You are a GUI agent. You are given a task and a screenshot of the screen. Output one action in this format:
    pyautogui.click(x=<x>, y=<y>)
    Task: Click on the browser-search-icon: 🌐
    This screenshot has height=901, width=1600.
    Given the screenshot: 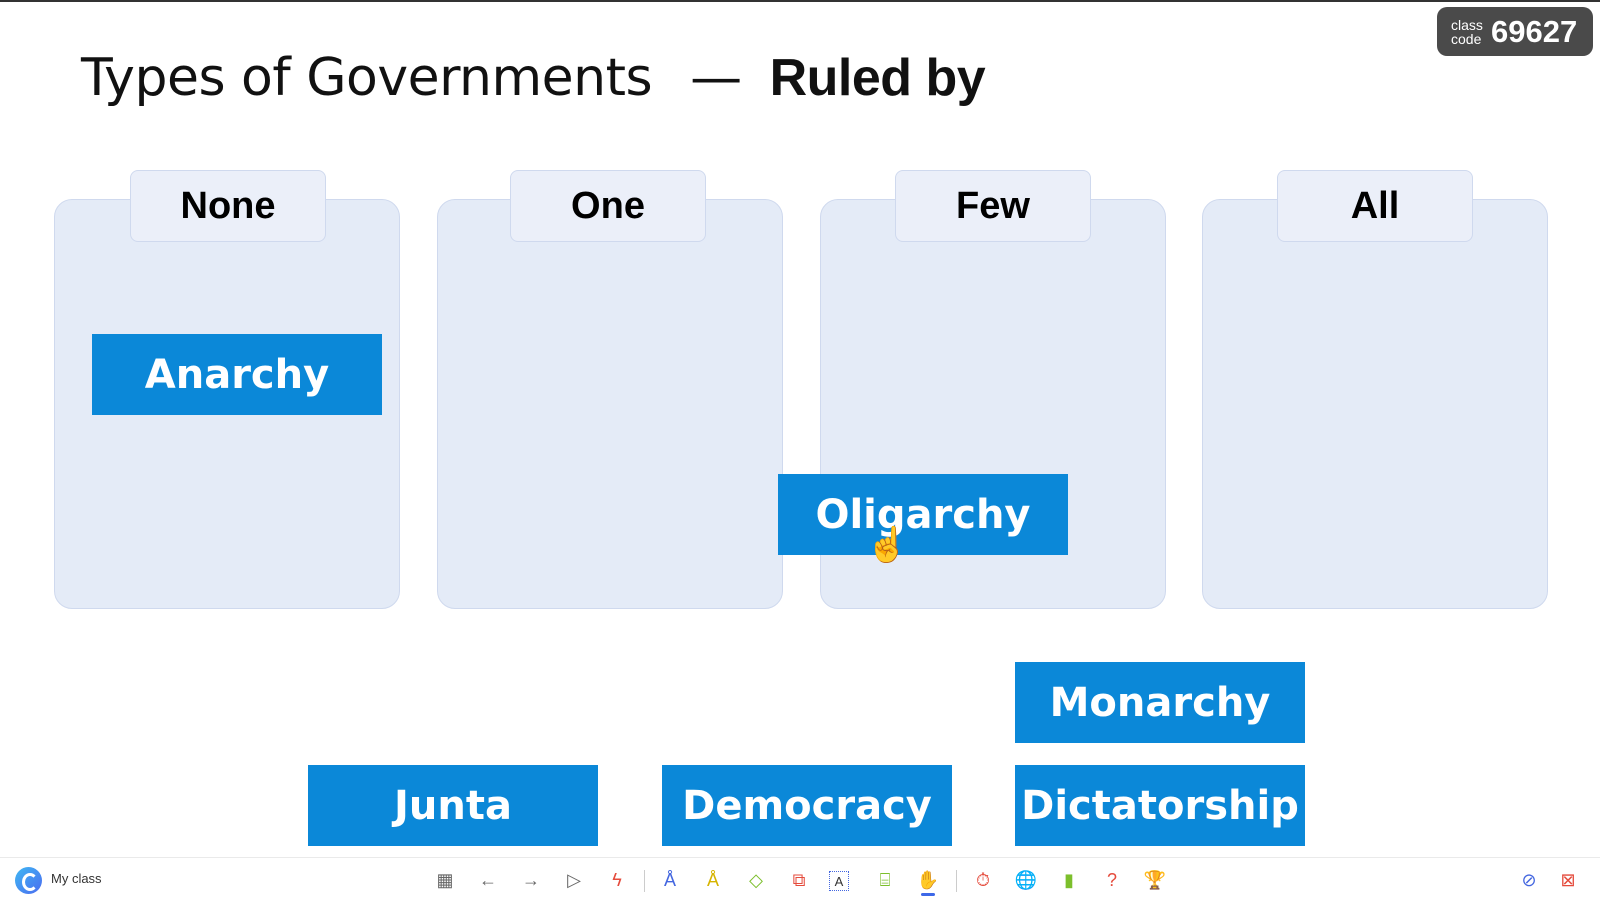 What is the action you would take?
    pyautogui.click(x=1026, y=880)
    